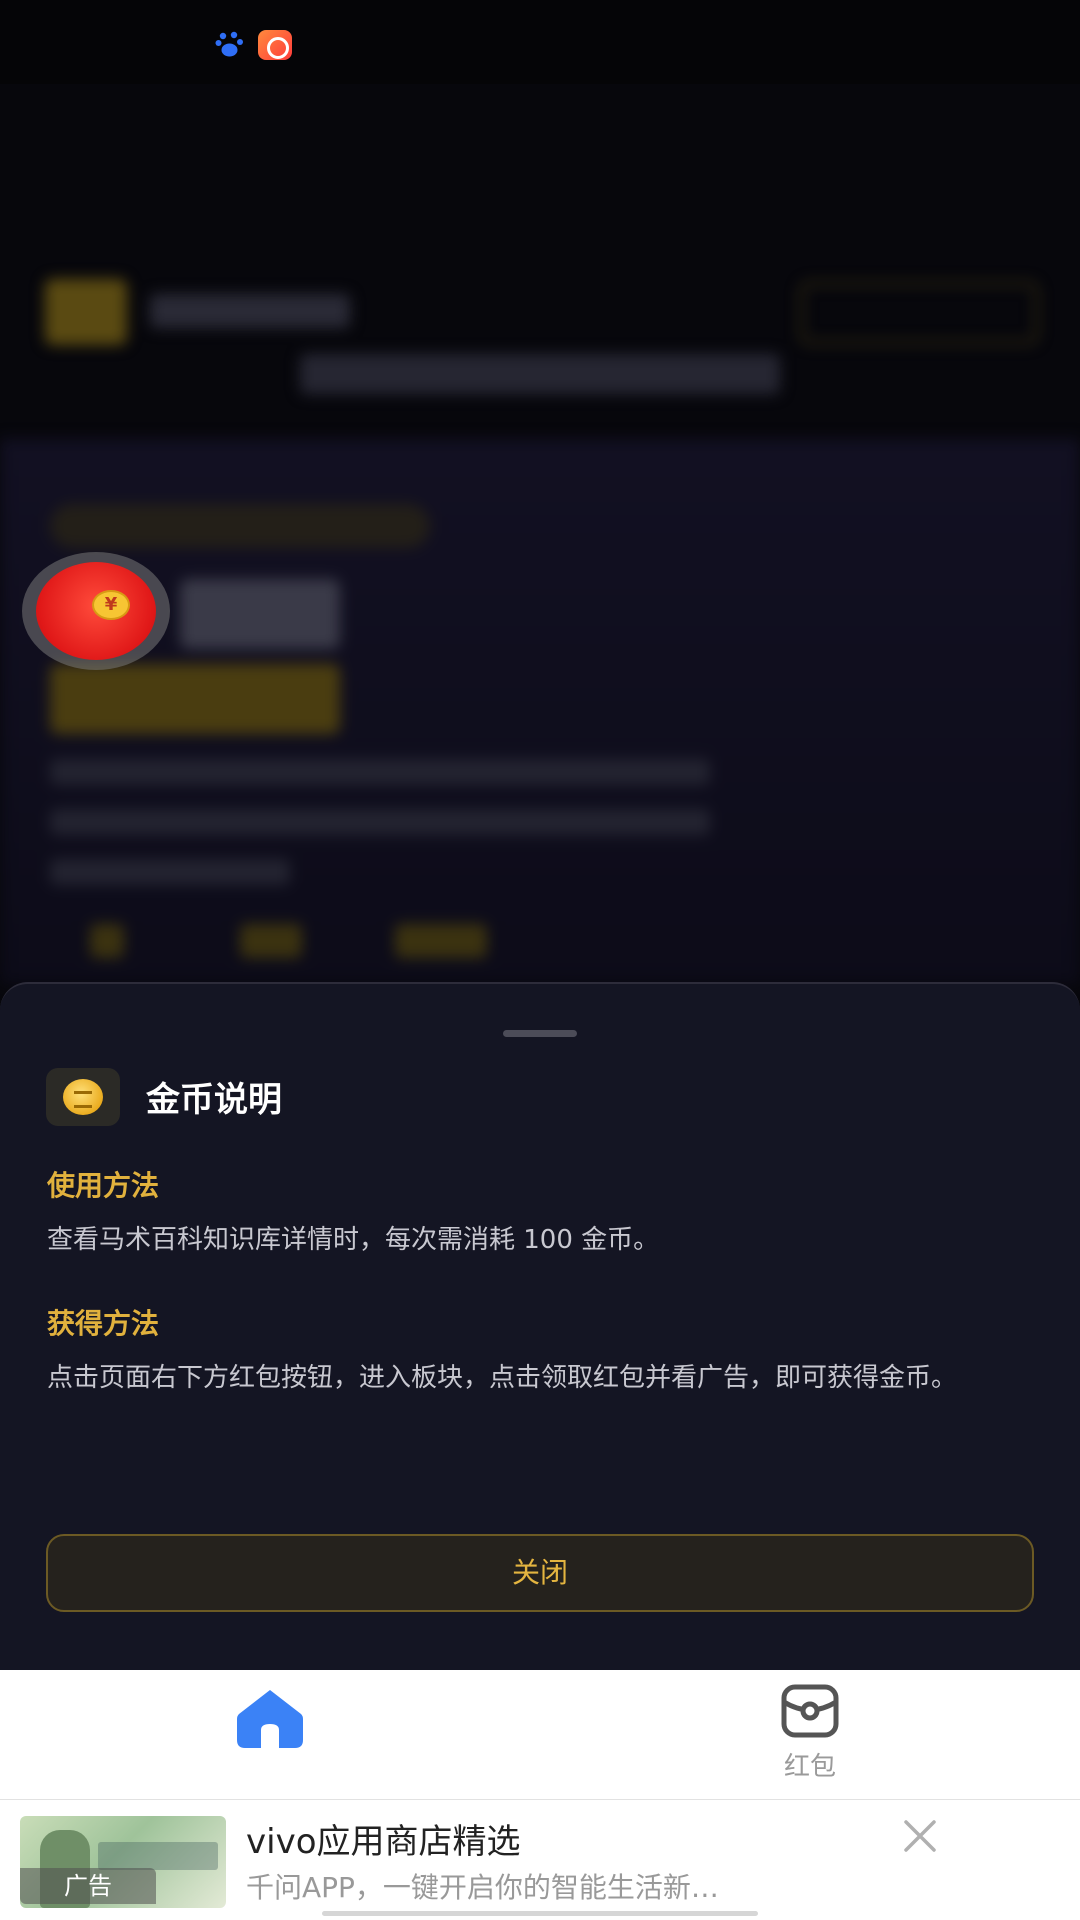 The image size is (1080, 1920). Describe the element at coordinates (353, 1240) in the screenshot. I see `usage-section-text: 查看马术百科知识库详情时，每次需消耗 100 金币。` at that location.